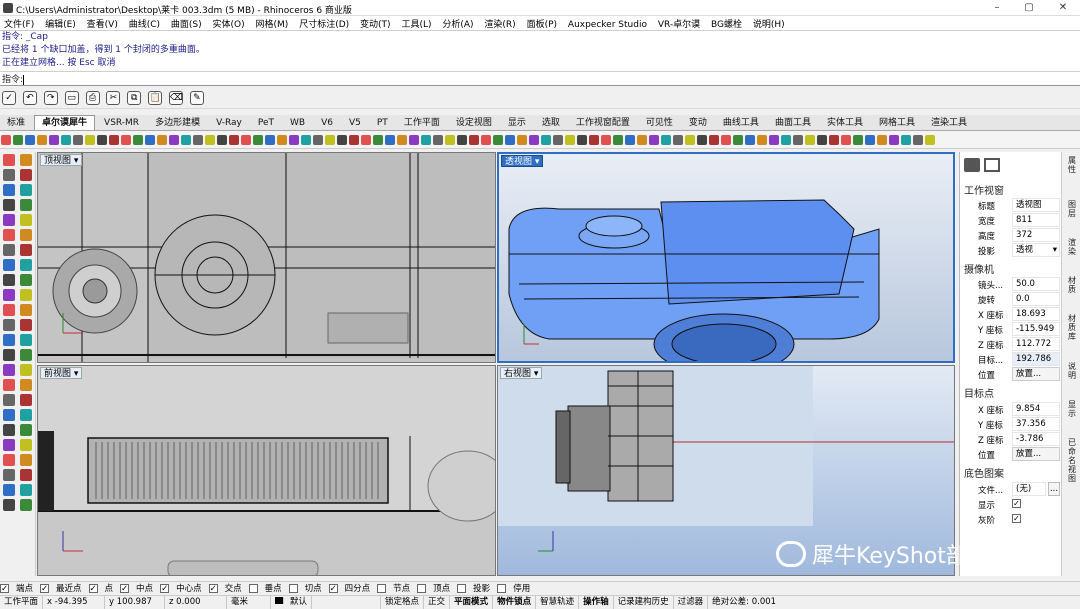 The width and height of the screenshot is (1080, 609). Describe the element at coordinates (659, 123) in the screenshot. I see `tab-visibility: 可见性` at that location.